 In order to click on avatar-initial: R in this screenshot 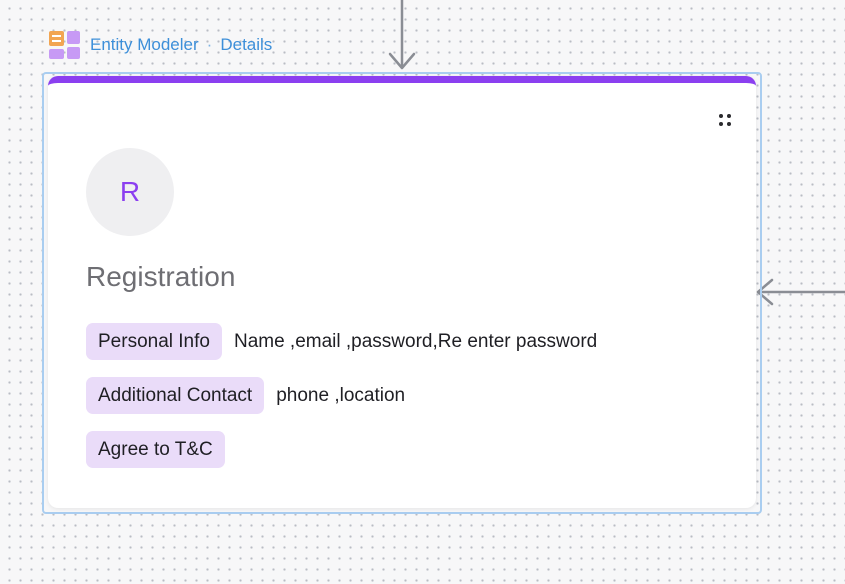, I will do `click(130, 191)`.